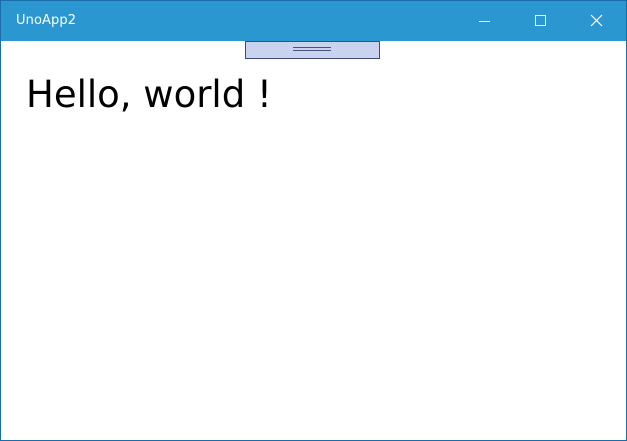  I want to click on close-icon, so click(596, 20).